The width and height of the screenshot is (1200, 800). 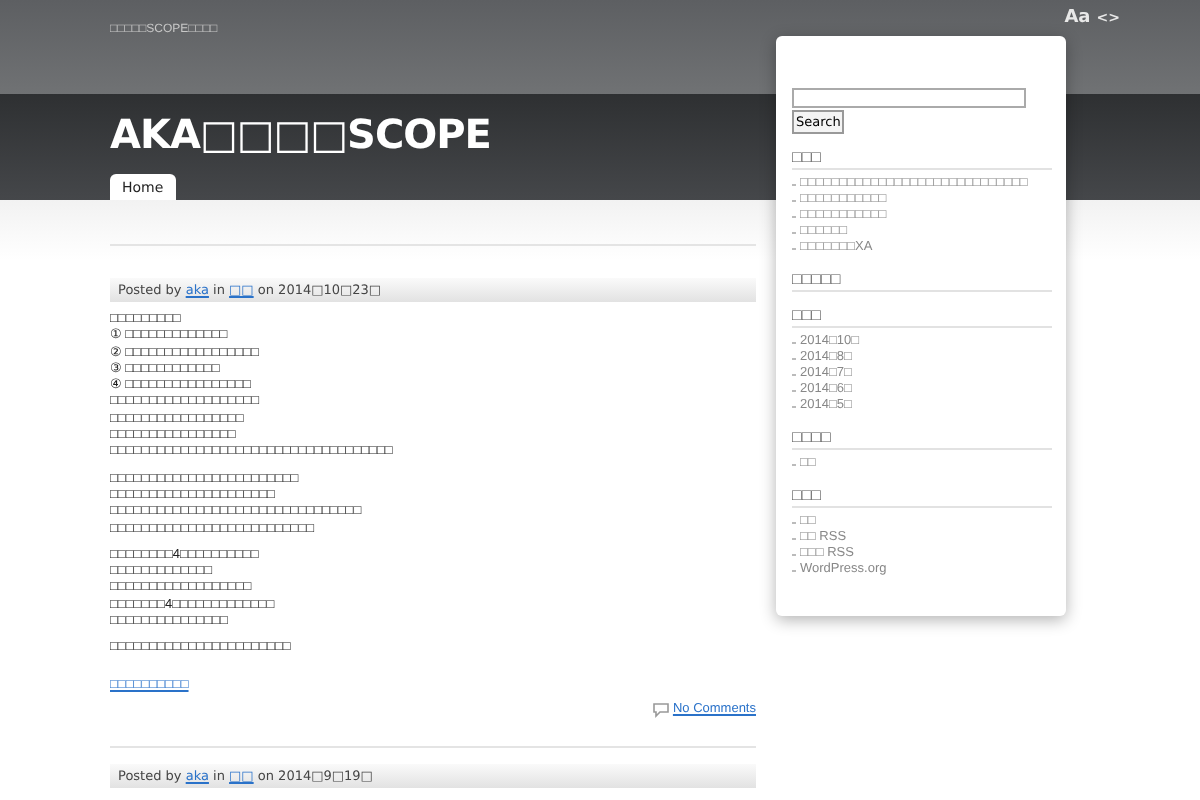 I want to click on font-size-button: Aa, so click(x=1077, y=18).